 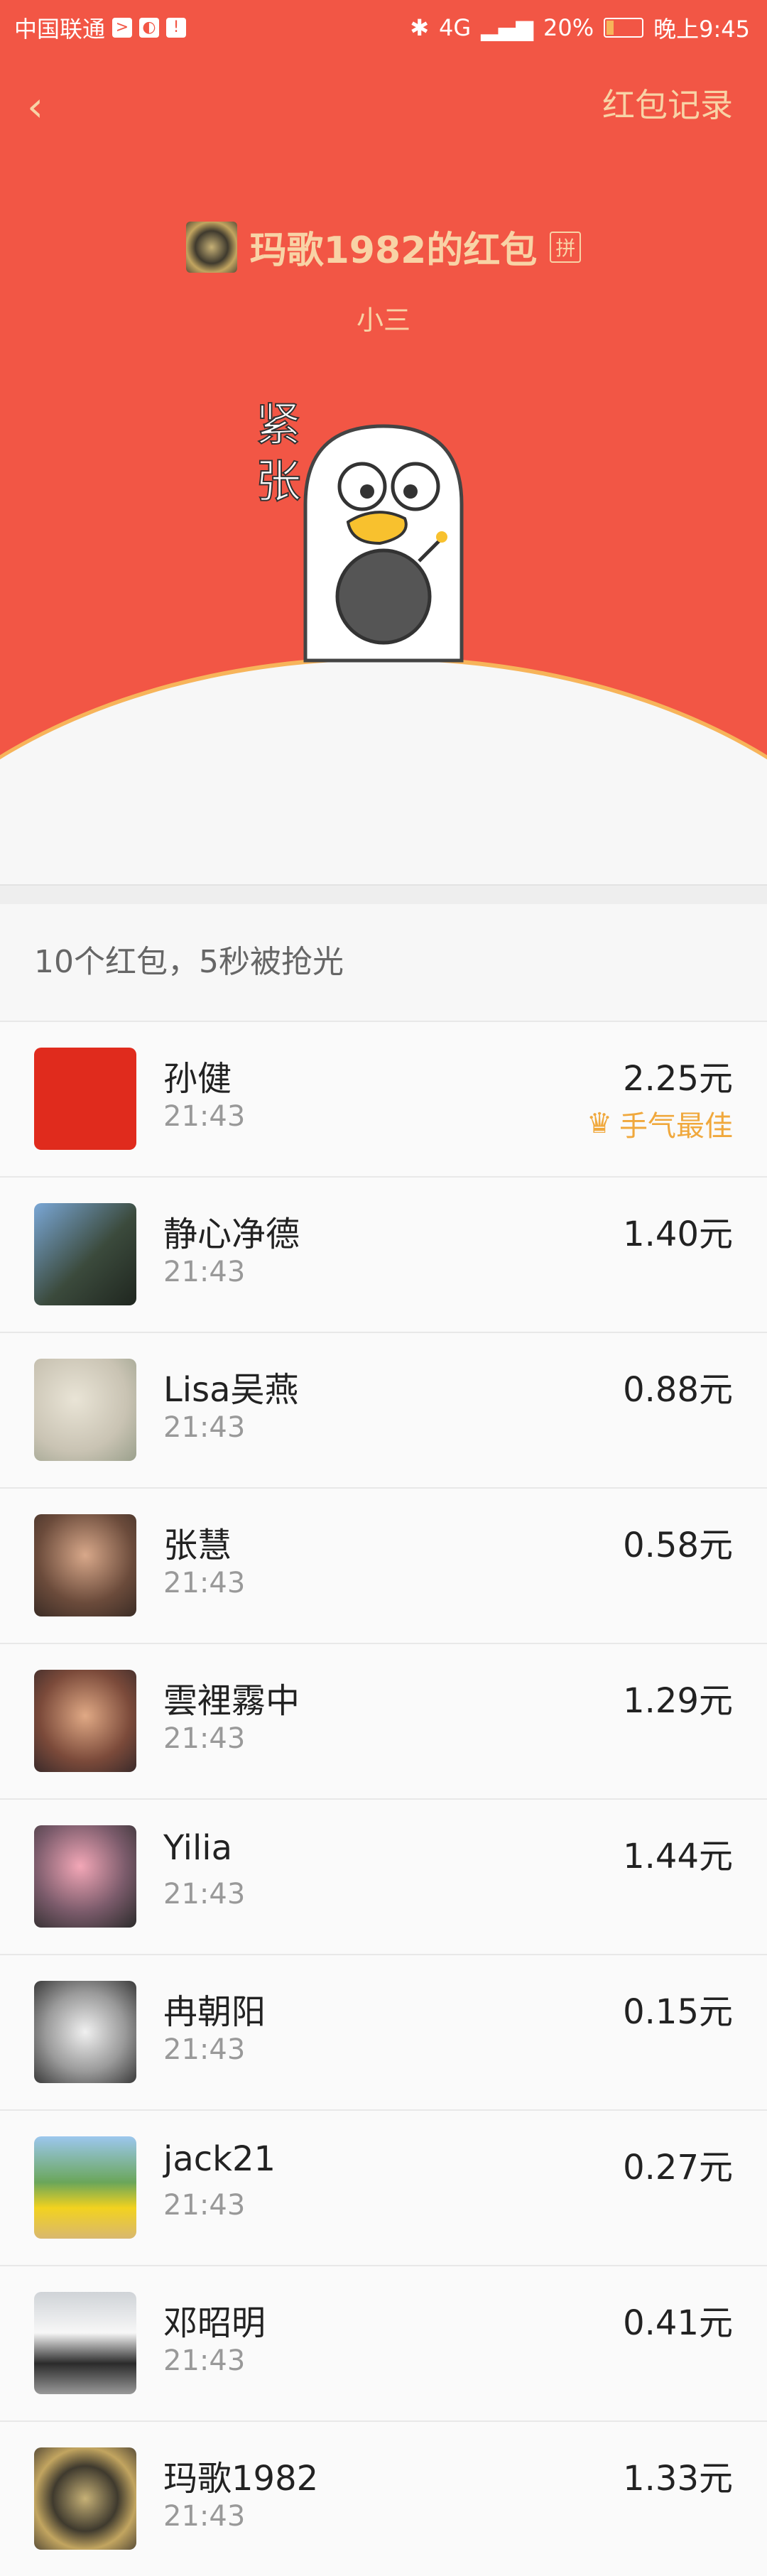 What do you see at coordinates (198, 1848) in the screenshot?
I see `recipient-name: Yilia` at bounding box center [198, 1848].